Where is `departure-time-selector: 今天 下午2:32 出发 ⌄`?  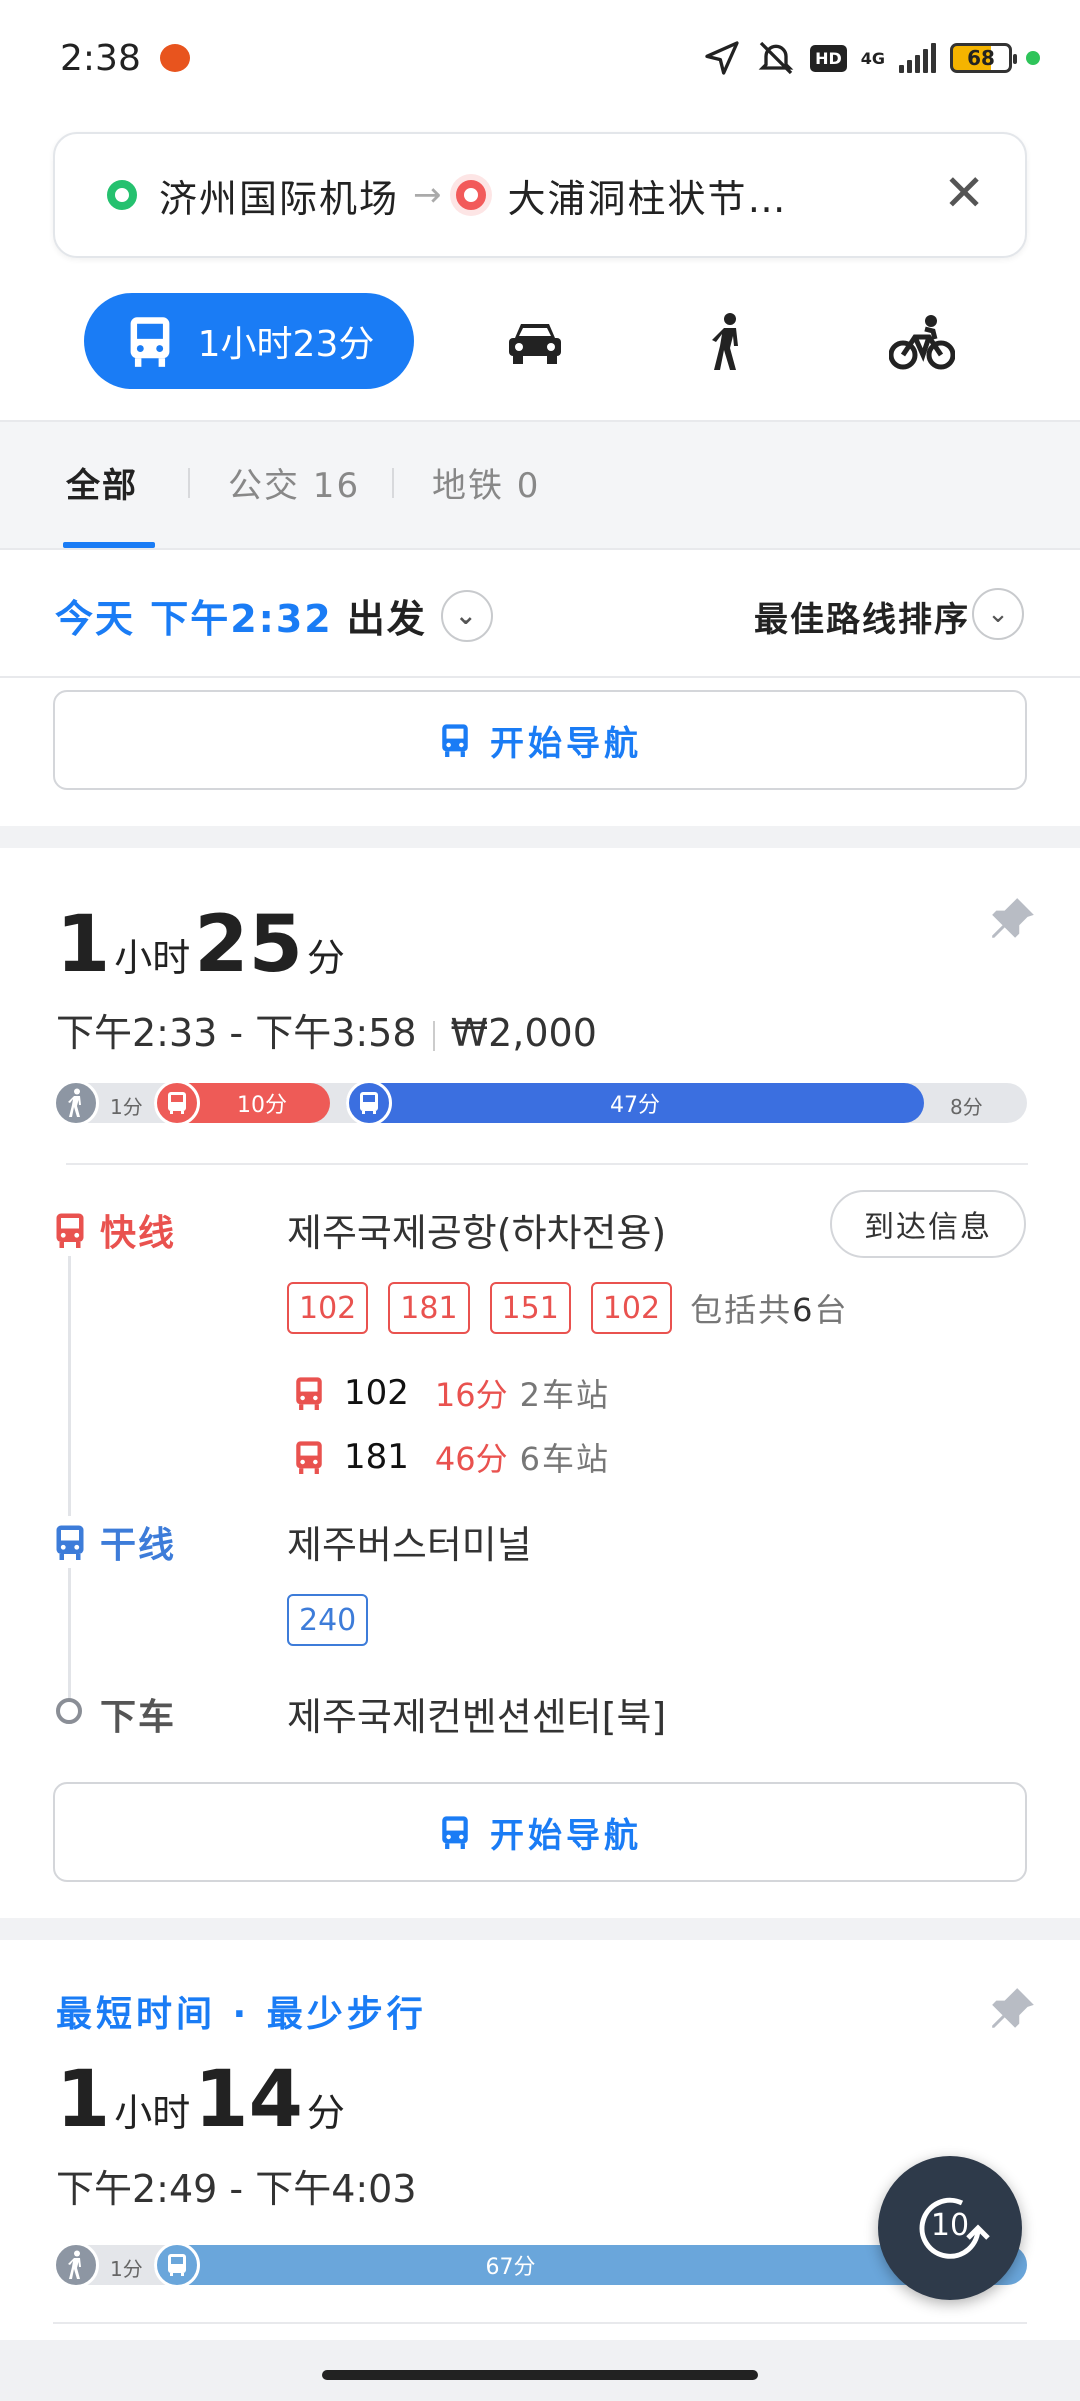 departure-time-selector: 今天 下午2:32 出发 ⌄ is located at coordinates (274, 615).